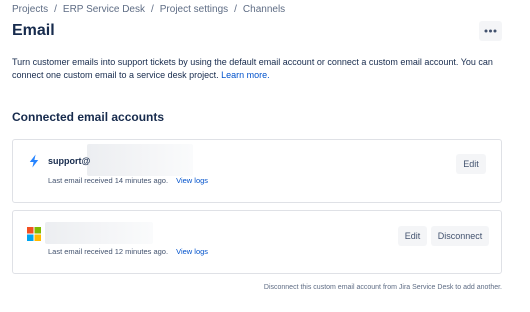 This screenshot has width=530, height=312. Describe the element at coordinates (245, 75) in the screenshot. I see `learn-more-link: Learn more.` at that location.